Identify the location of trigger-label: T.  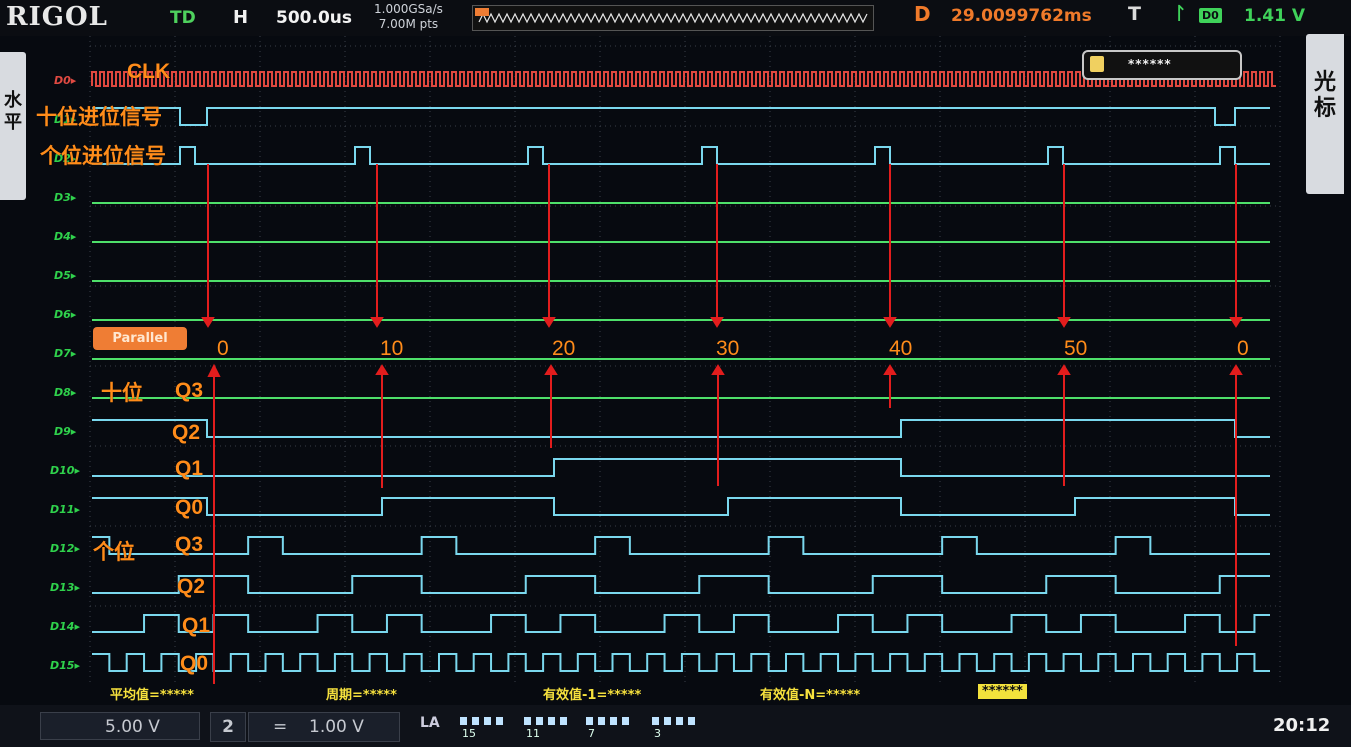
(1134, 14).